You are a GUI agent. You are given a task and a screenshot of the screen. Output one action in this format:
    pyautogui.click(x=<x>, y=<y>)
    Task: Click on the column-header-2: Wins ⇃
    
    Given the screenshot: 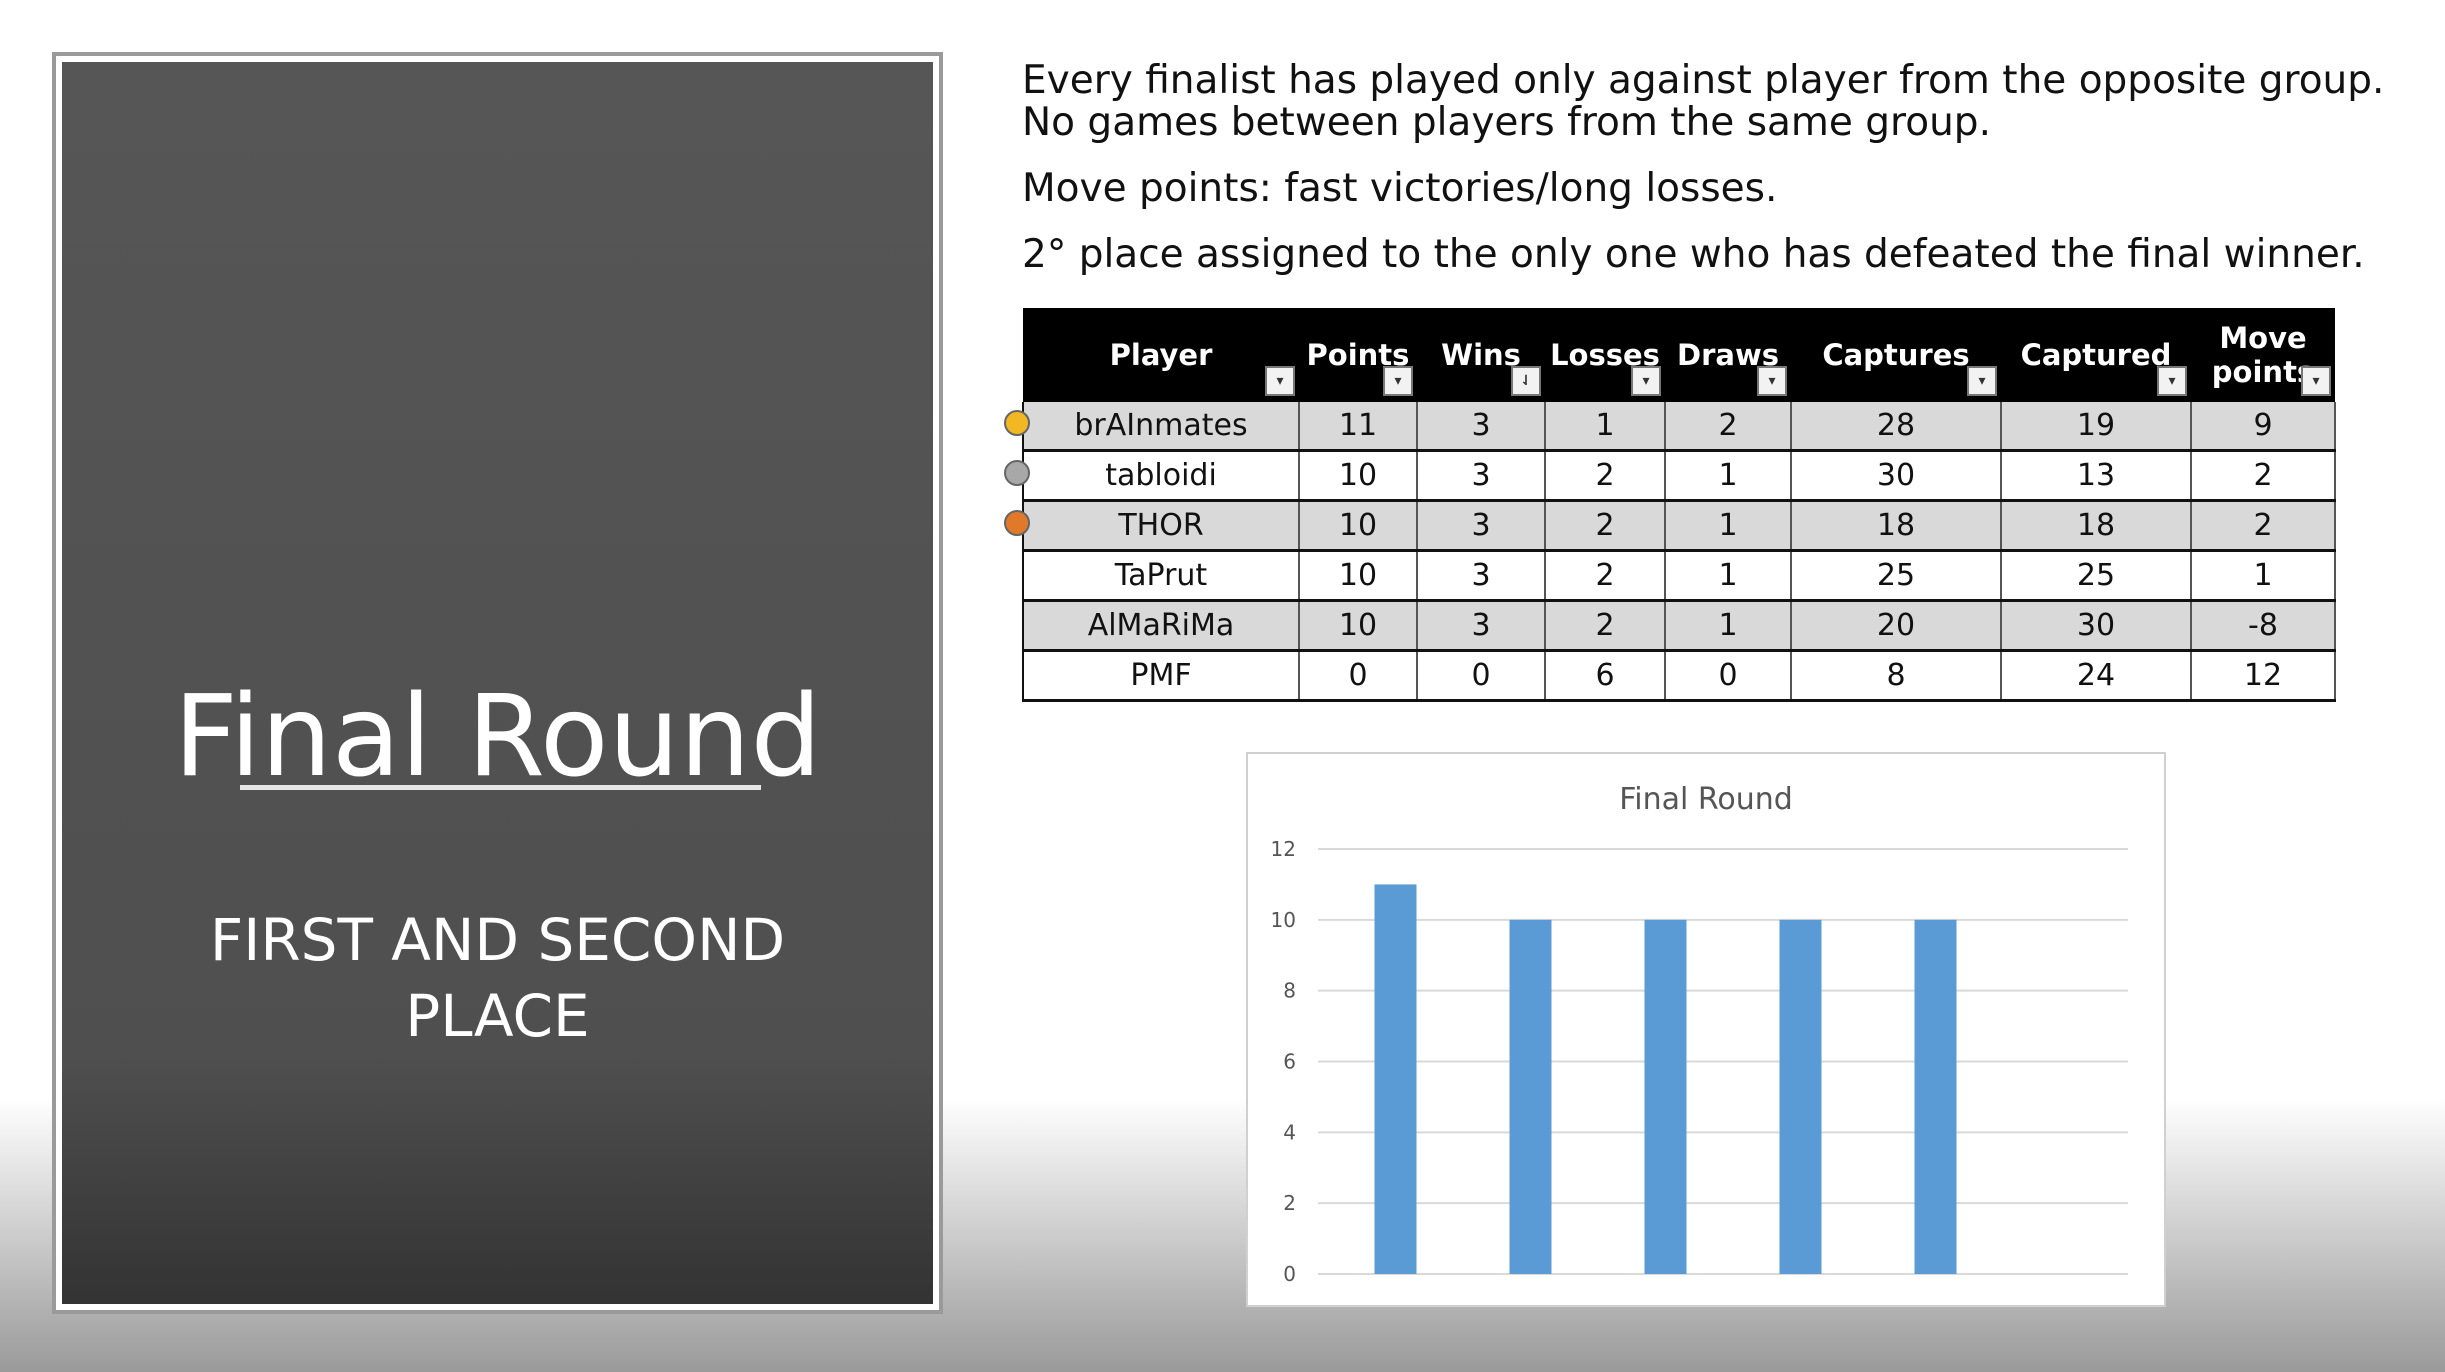 What is the action you would take?
    pyautogui.click(x=1481, y=355)
    